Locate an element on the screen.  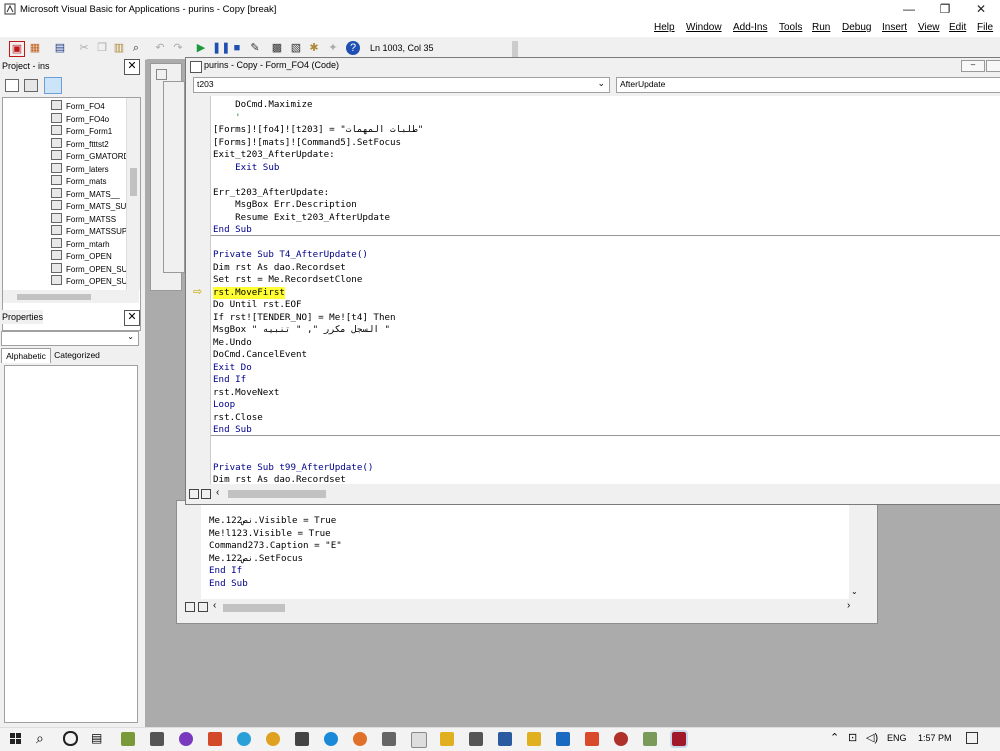
properties-list is located at coordinates (71, 544).